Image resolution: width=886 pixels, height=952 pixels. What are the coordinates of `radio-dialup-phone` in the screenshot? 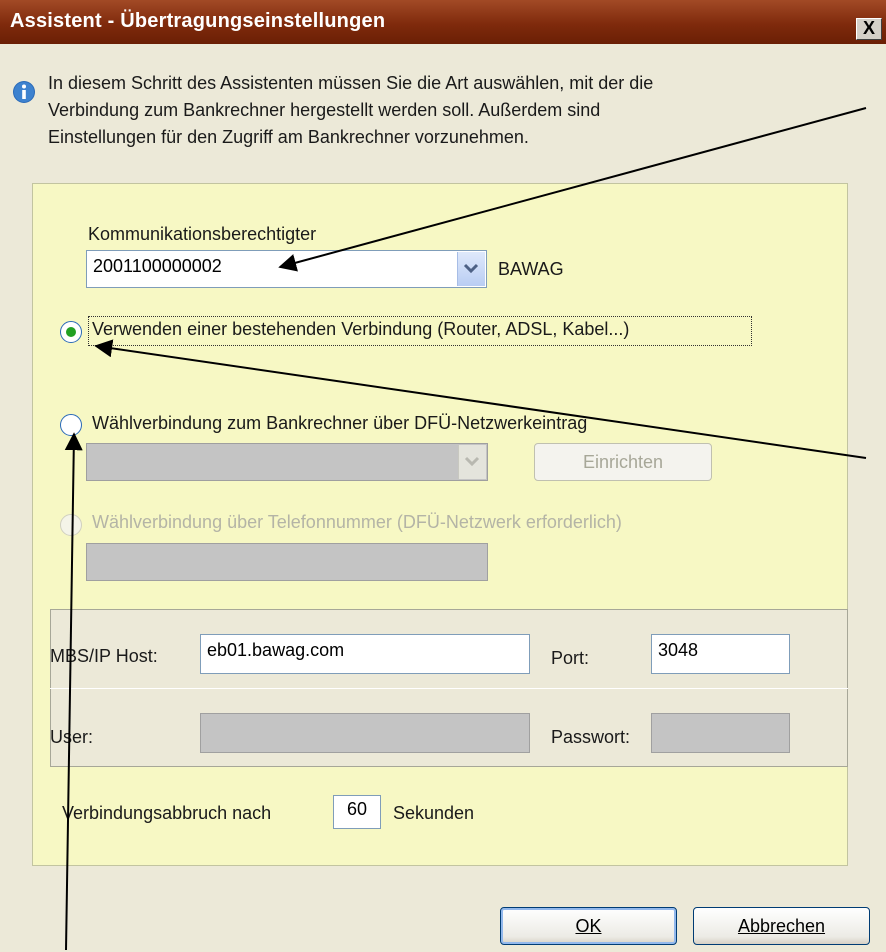 It's located at (71, 525).